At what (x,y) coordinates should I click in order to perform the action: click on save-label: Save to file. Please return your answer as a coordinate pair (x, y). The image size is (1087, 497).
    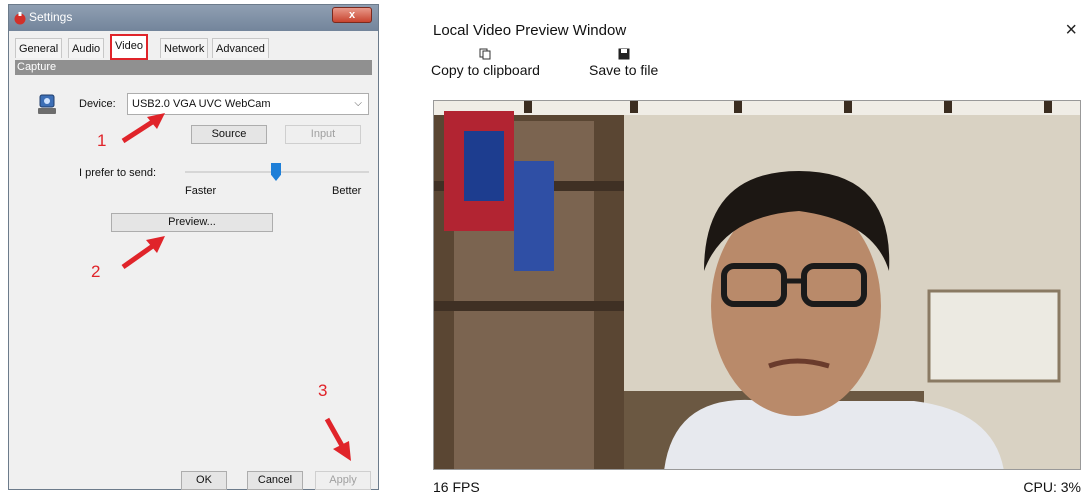
    Looking at the image, I should click on (624, 70).